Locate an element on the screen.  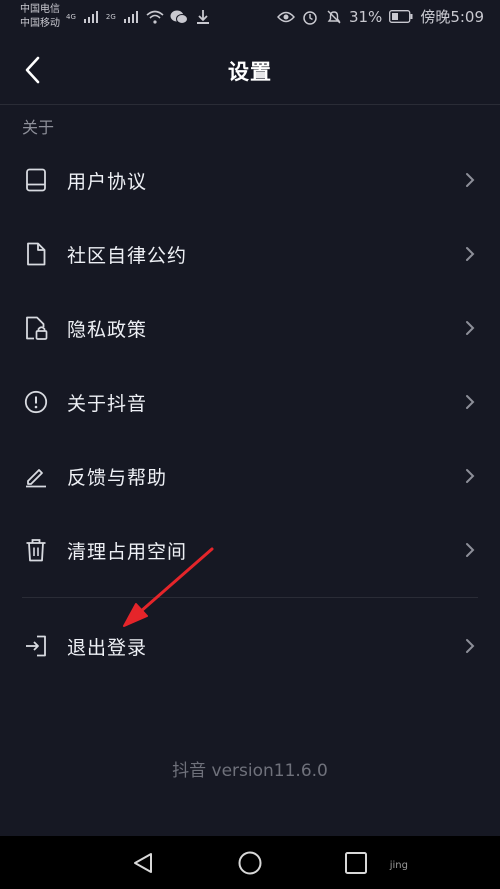
carrier-info: 中国电信 中国移动 is located at coordinates (40, 17).